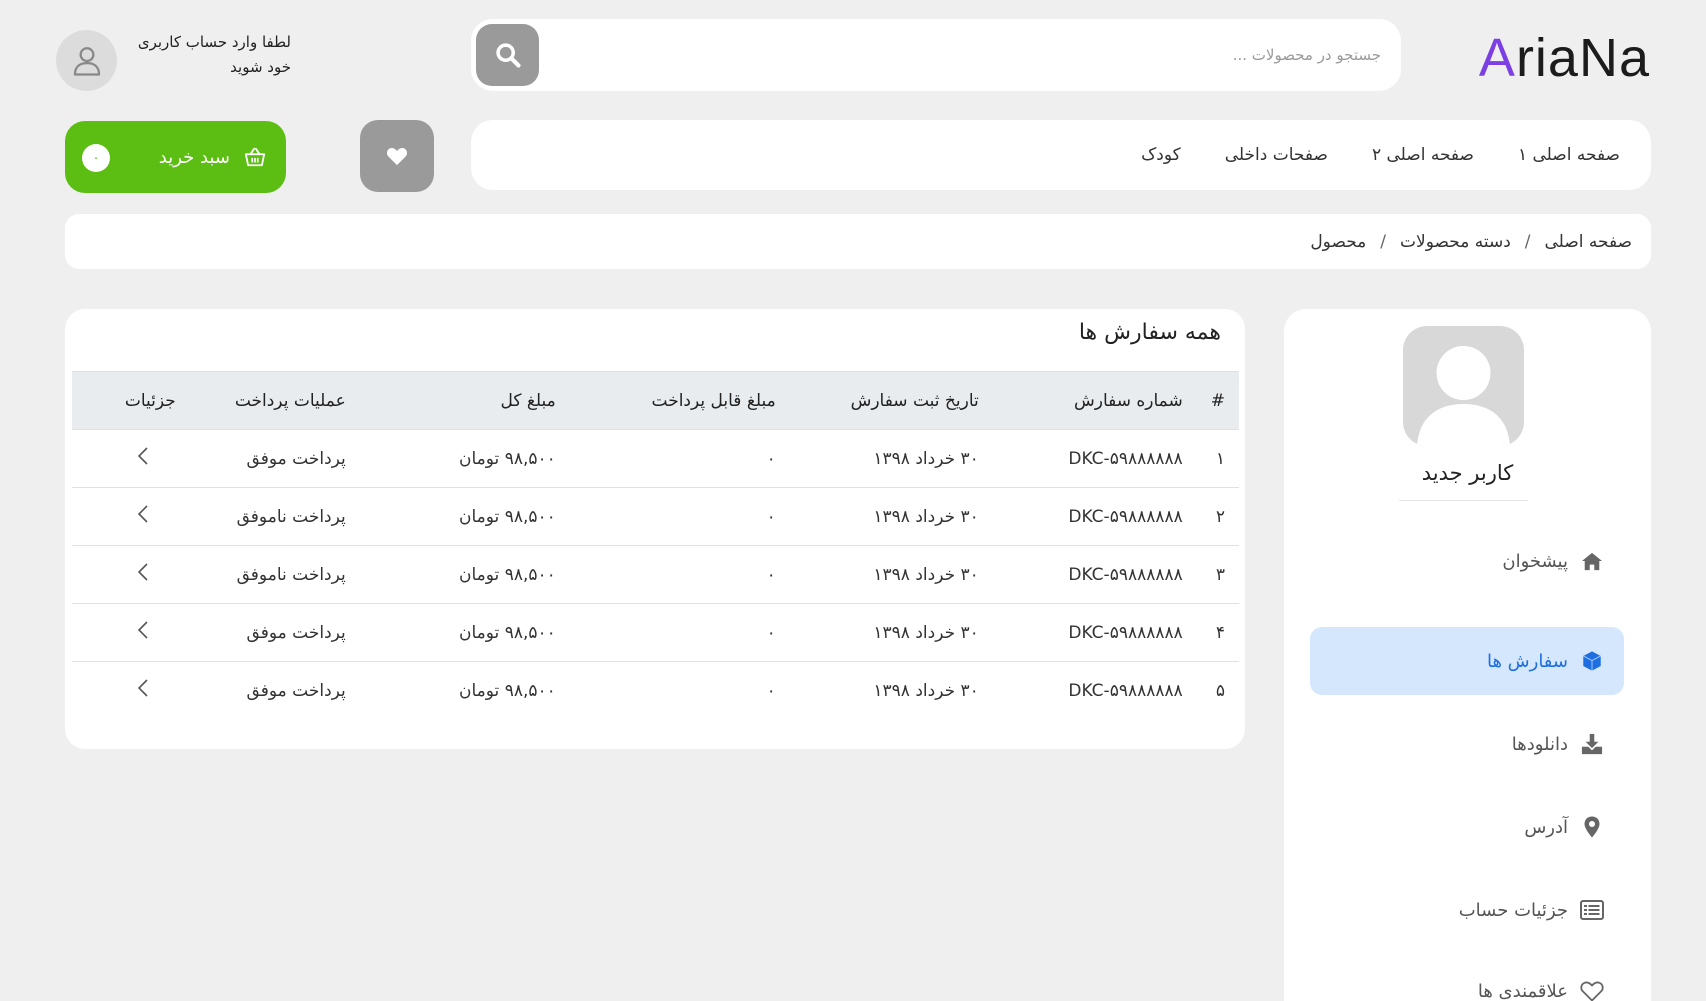 Image resolution: width=1706 pixels, height=1001 pixels. What do you see at coordinates (1161, 155) in the screenshot?
I see `nav-link-kids: کودک` at bounding box center [1161, 155].